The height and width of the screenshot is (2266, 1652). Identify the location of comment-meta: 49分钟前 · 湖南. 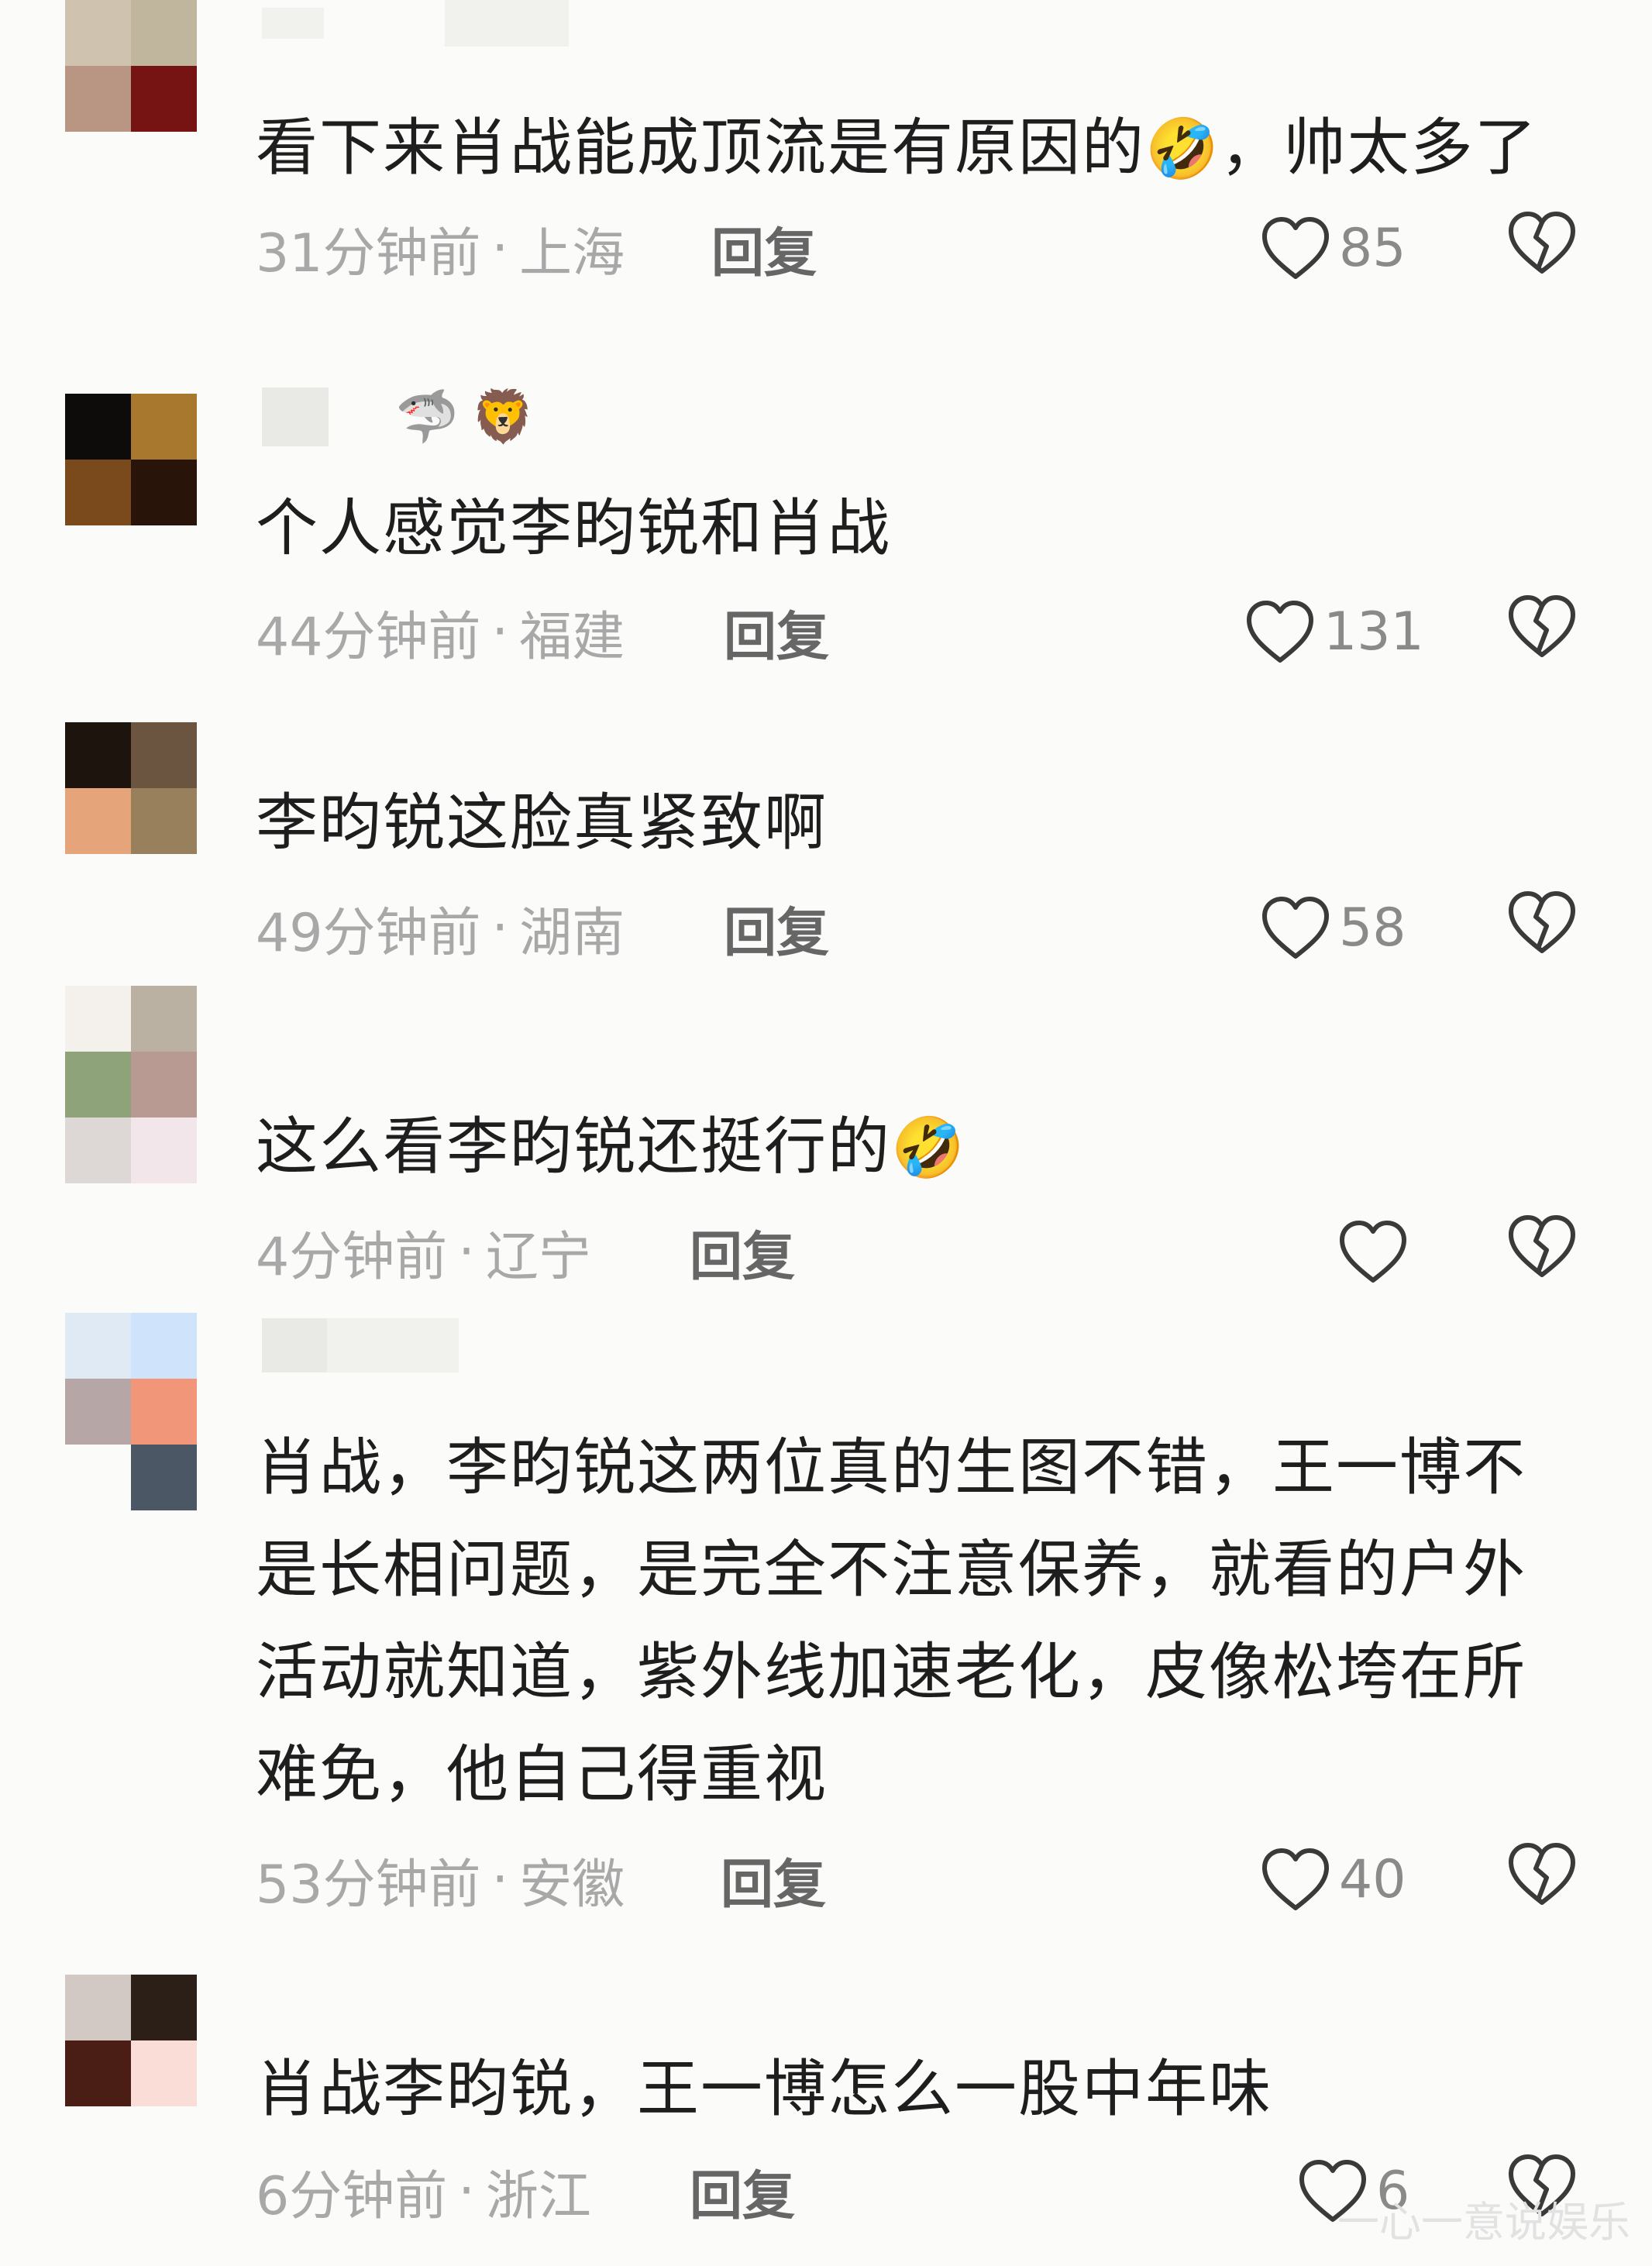
(440, 929).